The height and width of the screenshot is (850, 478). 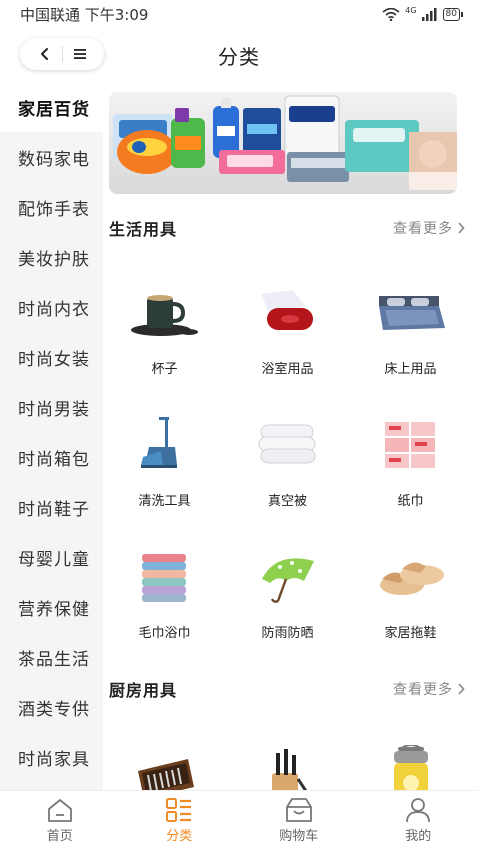 I want to click on kitchen-items-grid, so click(x=290, y=752).